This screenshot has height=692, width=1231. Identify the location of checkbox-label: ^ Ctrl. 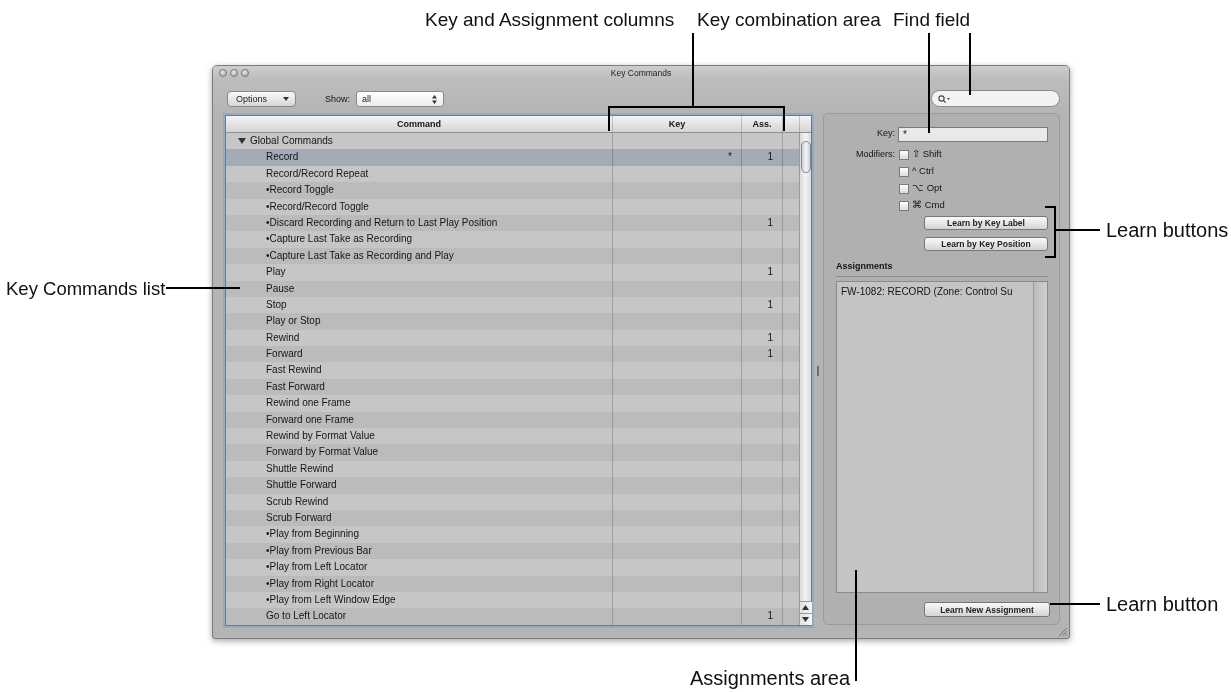
(923, 171).